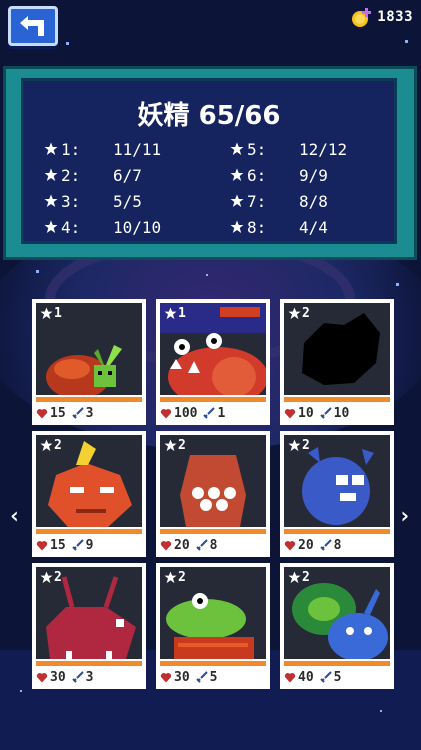 The image size is (421, 750). Describe the element at coordinates (89, 494) in the screenshot. I see `monster-card: 2 15 9` at that location.